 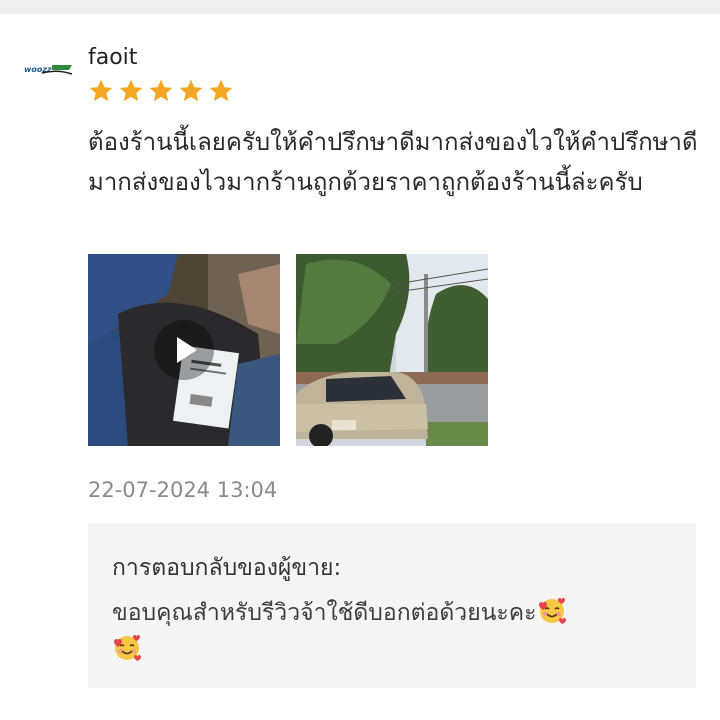 What do you see at coordinates (38, 69) in the screenshot?
I see `svg-text: ᴡᴏᴏᴢᴢ` at bounding box center [38, 69].